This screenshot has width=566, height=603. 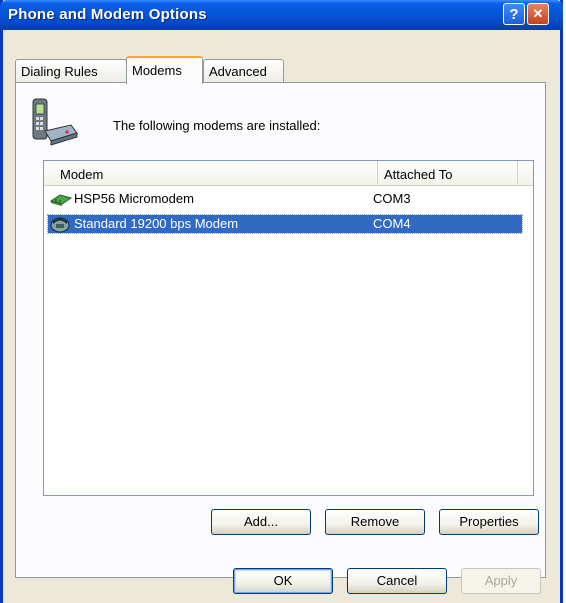 What do you see at coordinates (501, 581) in the screenshot?
I see `apply-button: Apply` at bounding box center [501, 581].